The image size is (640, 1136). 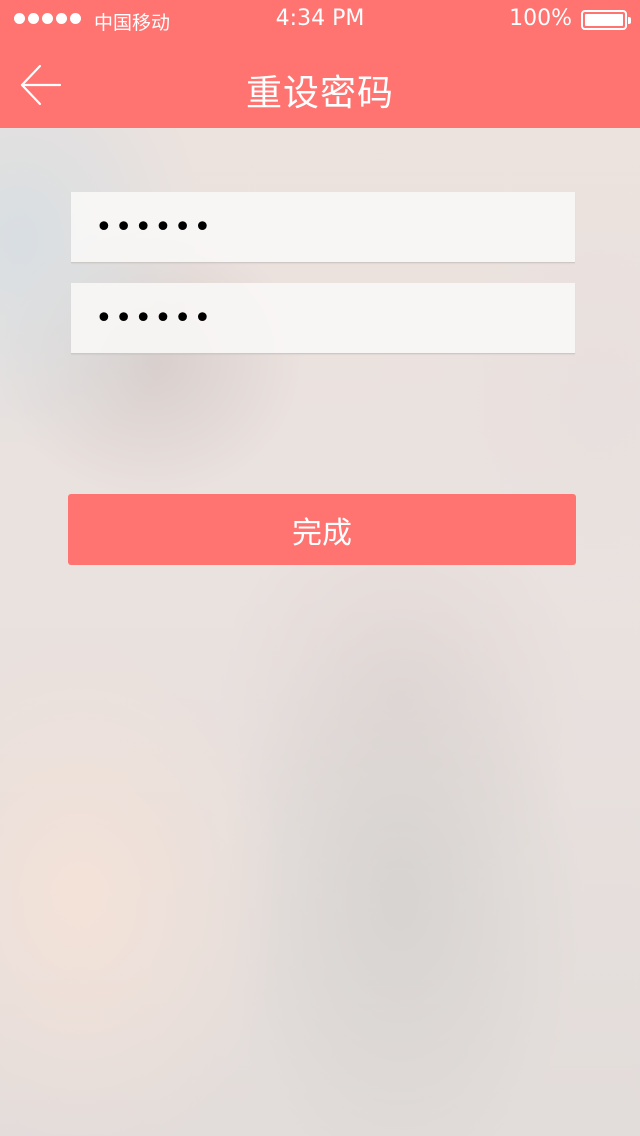 What do you see at coordinates (319, 93) in the screenshot?
I see `page-title: 重设密码` at bounding box center [319, 93].